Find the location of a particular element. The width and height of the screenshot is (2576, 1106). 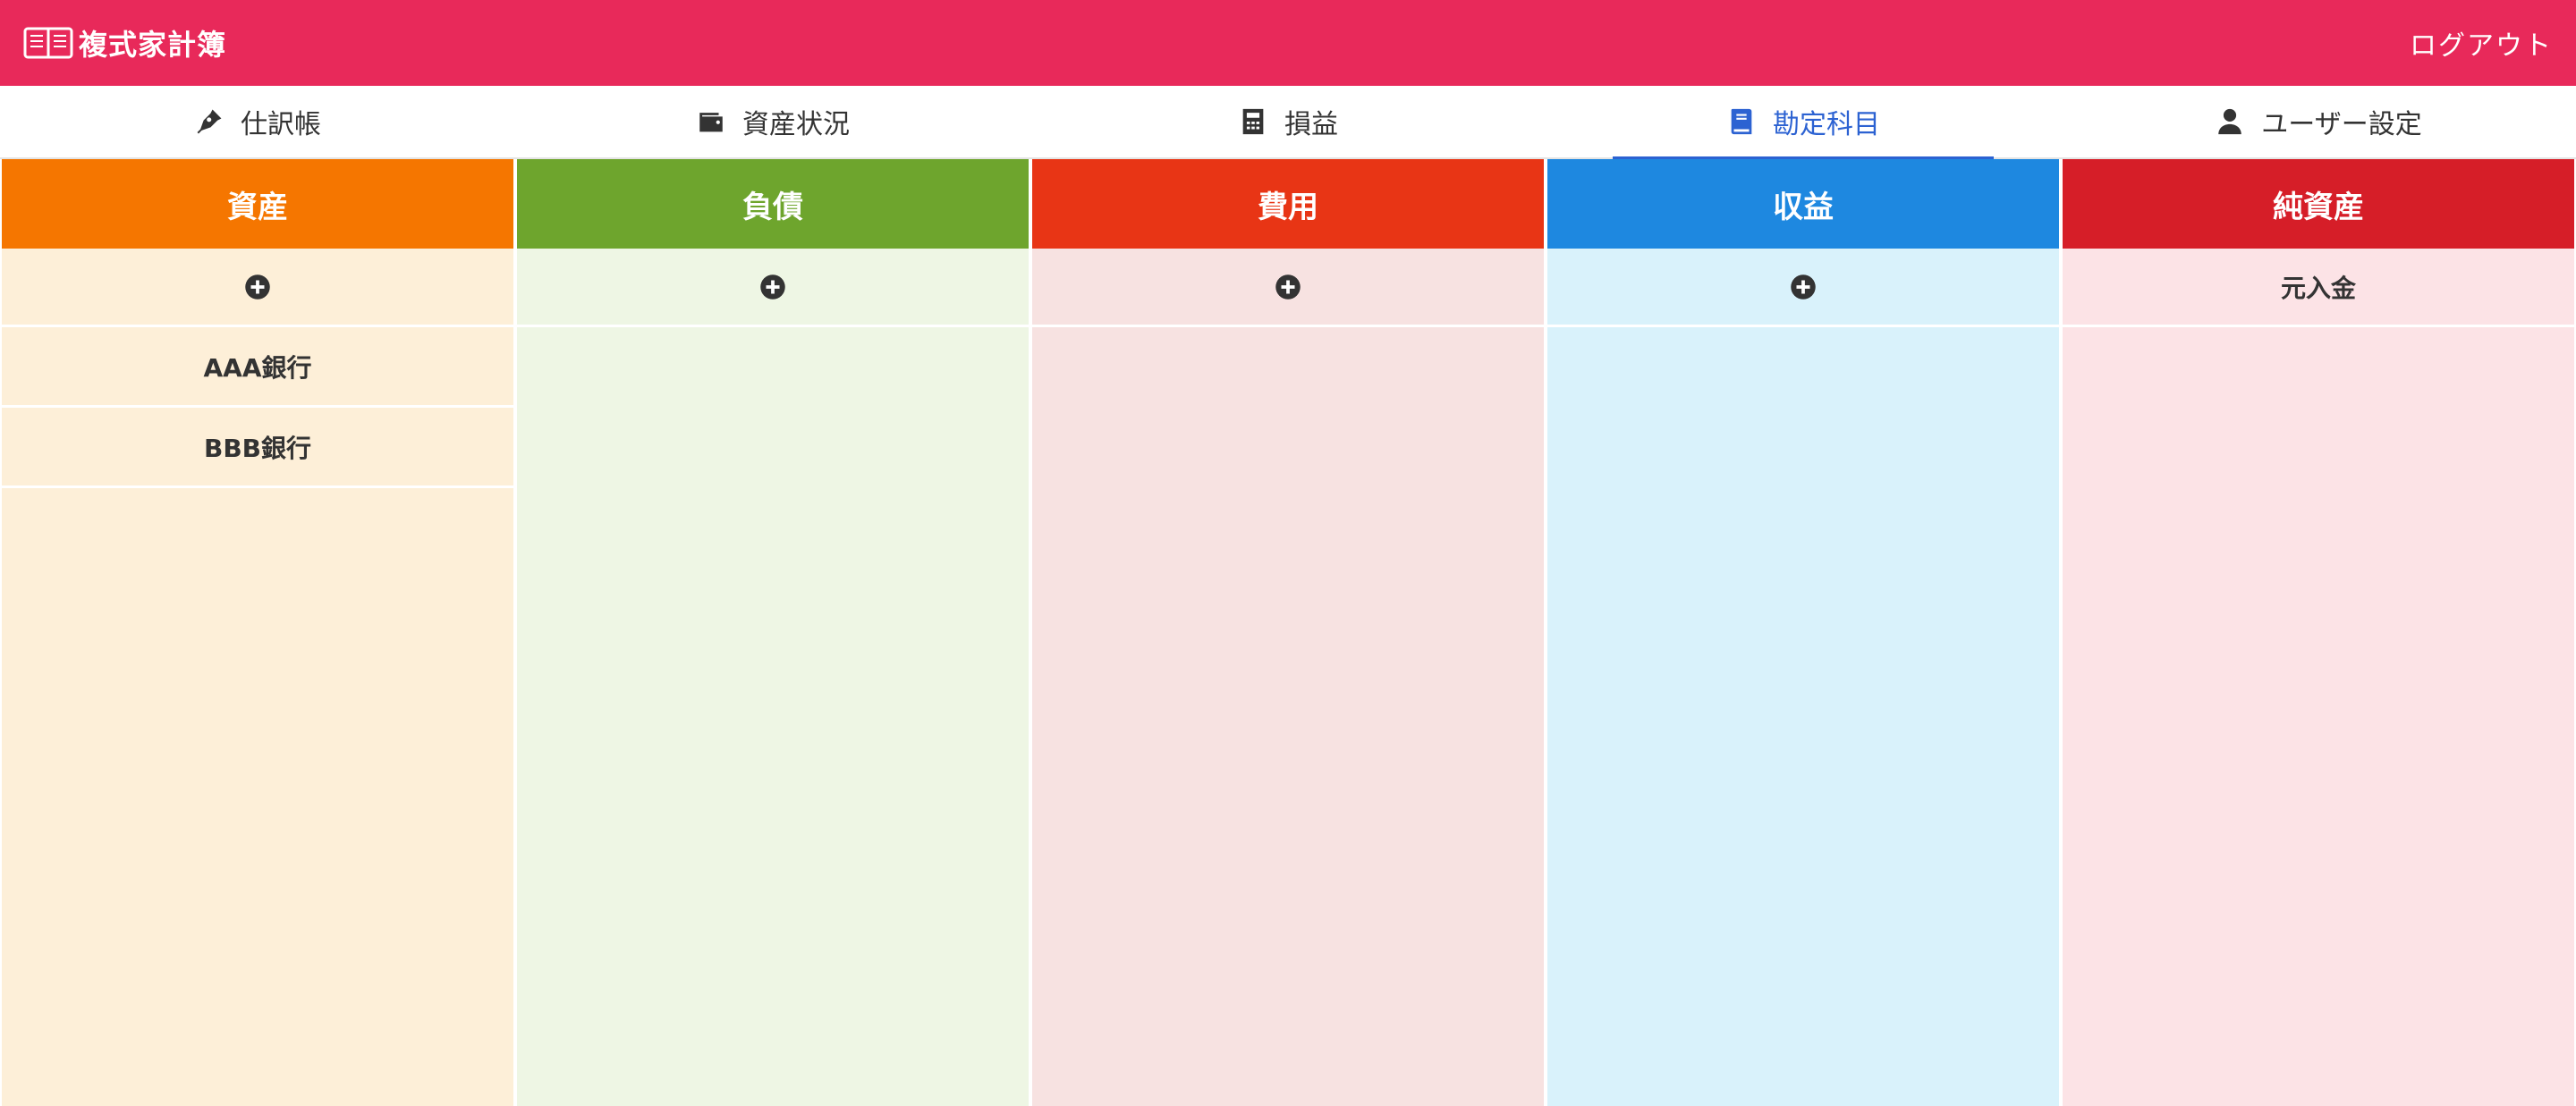

logout-link: ログアウト is located at coordinates (2481, 43).